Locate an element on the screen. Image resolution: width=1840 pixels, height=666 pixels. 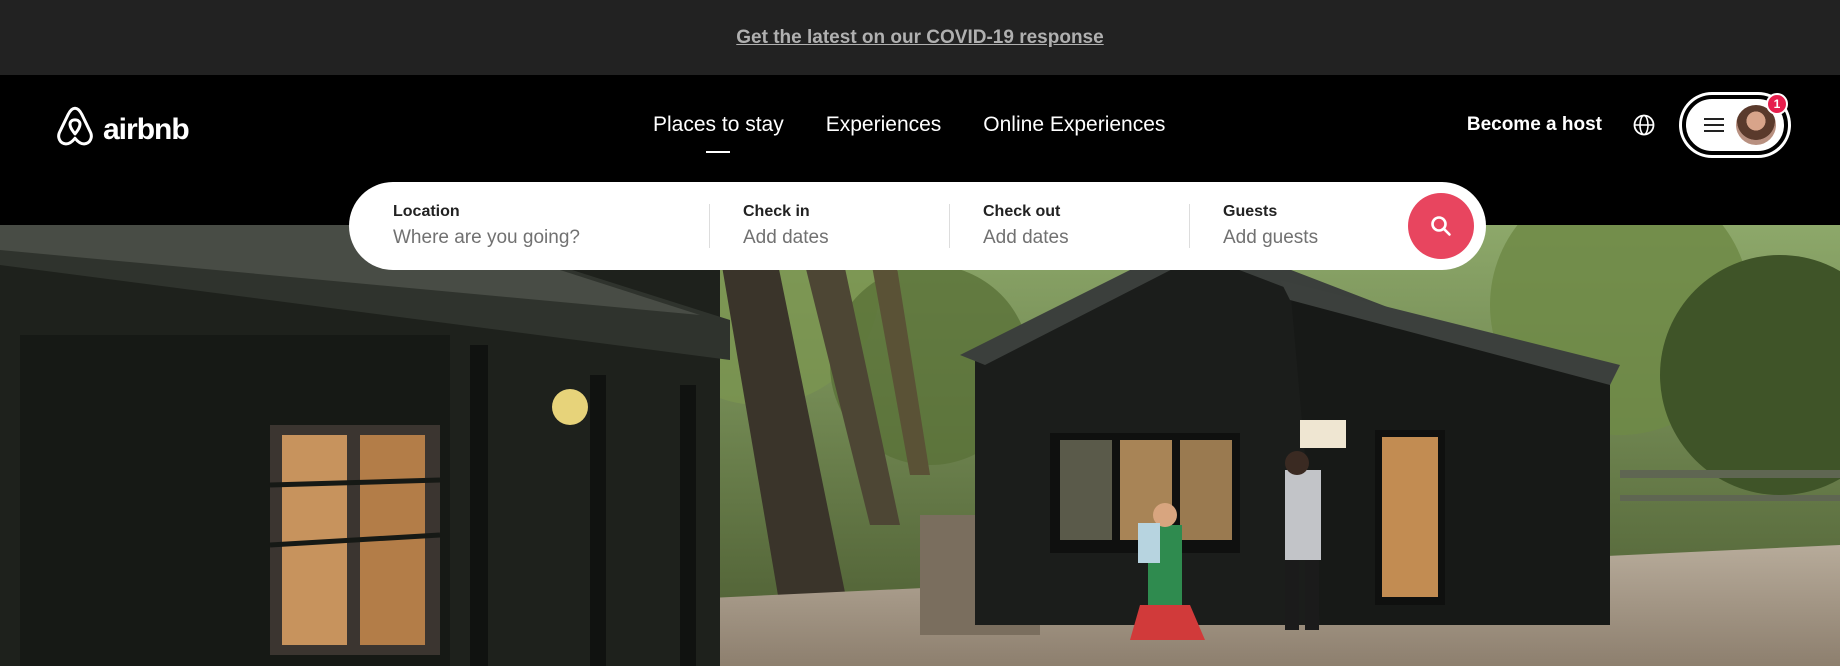
become-host-link: Become a host is located at coordinates (1534, 125).